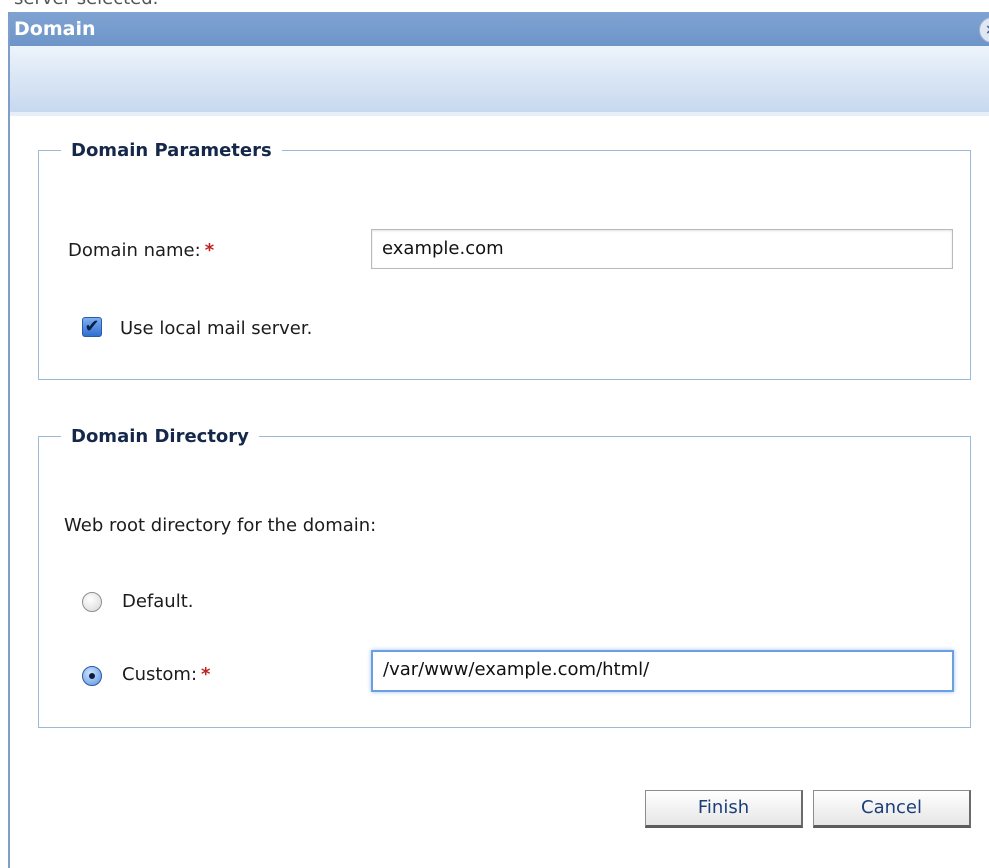  I want to click on checkmark-icon: ✔, so click(92, 326).